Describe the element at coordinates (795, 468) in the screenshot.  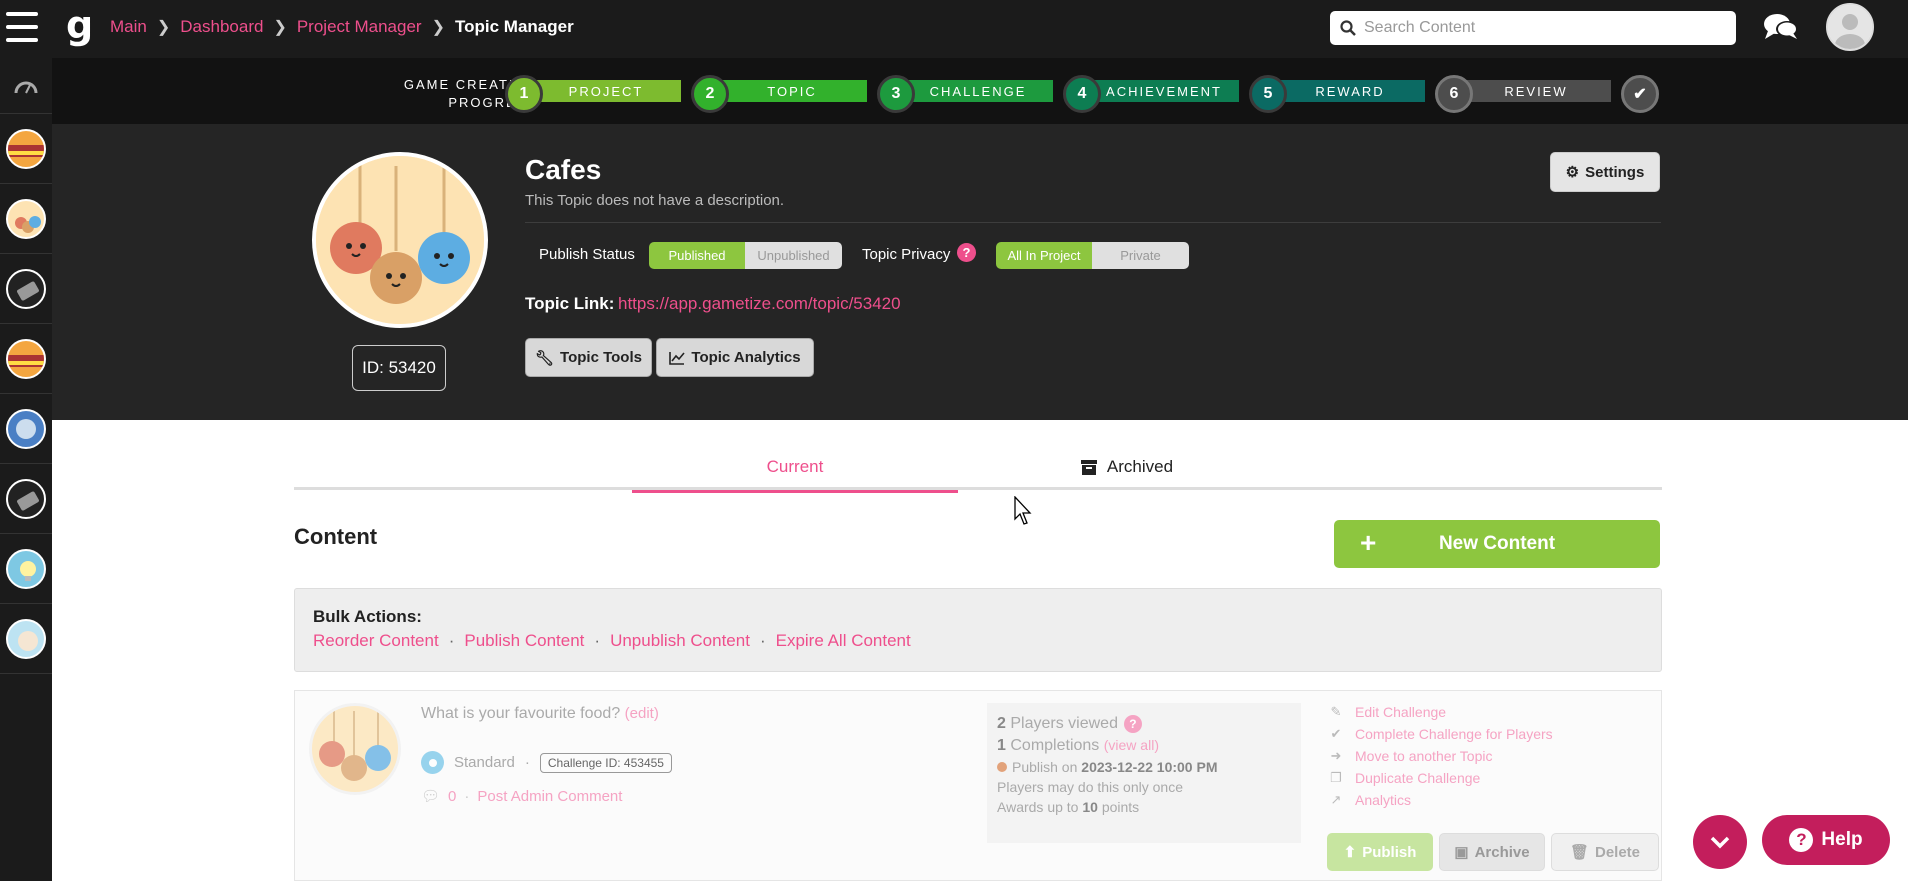
I see `tab-current: Current` at that location.